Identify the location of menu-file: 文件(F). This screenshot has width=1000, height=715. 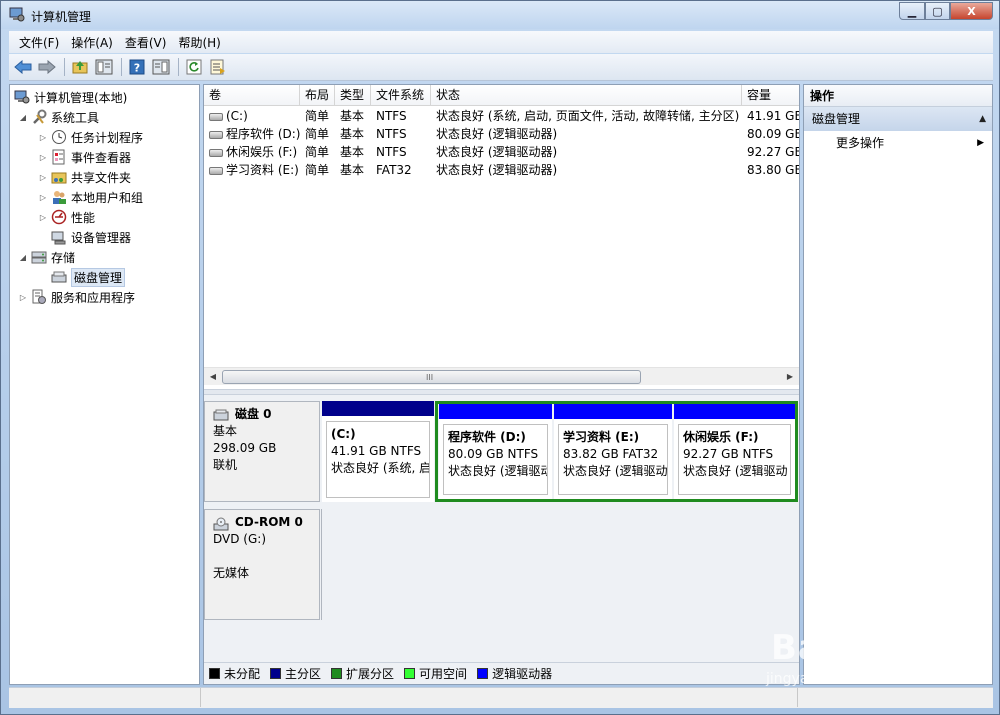
(39, 42).